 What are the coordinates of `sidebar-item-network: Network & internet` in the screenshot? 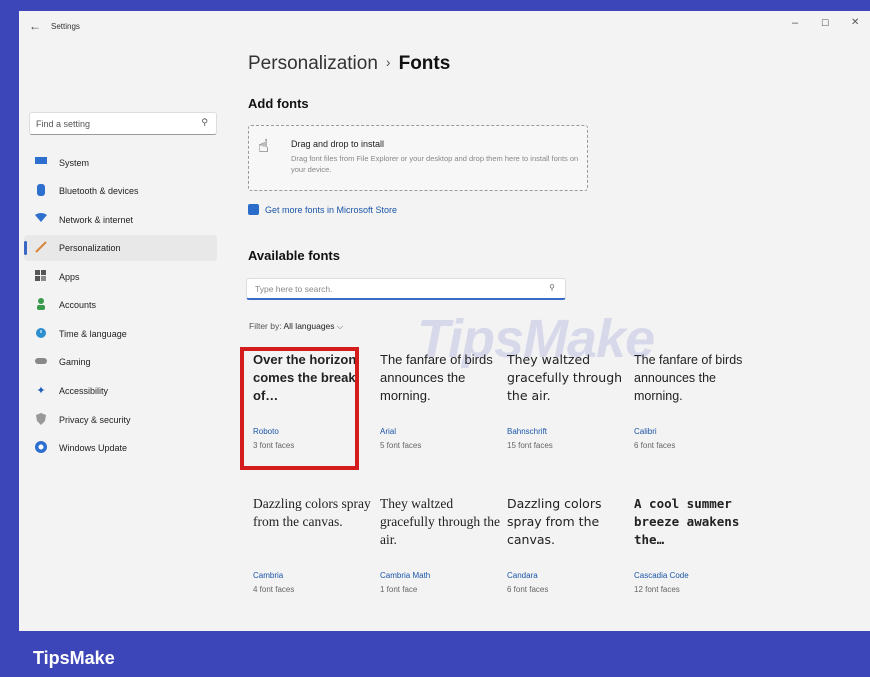 It's located at (120, 220).